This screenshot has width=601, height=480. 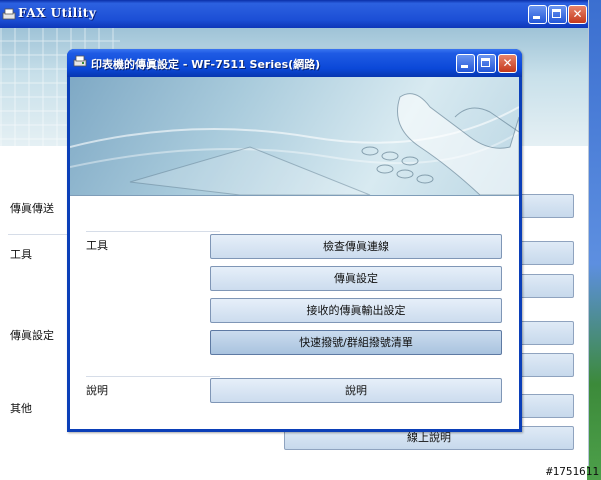 I want to click on sidebar-label-fax-settings: 傳眞設定, so click(x=32, y=335).